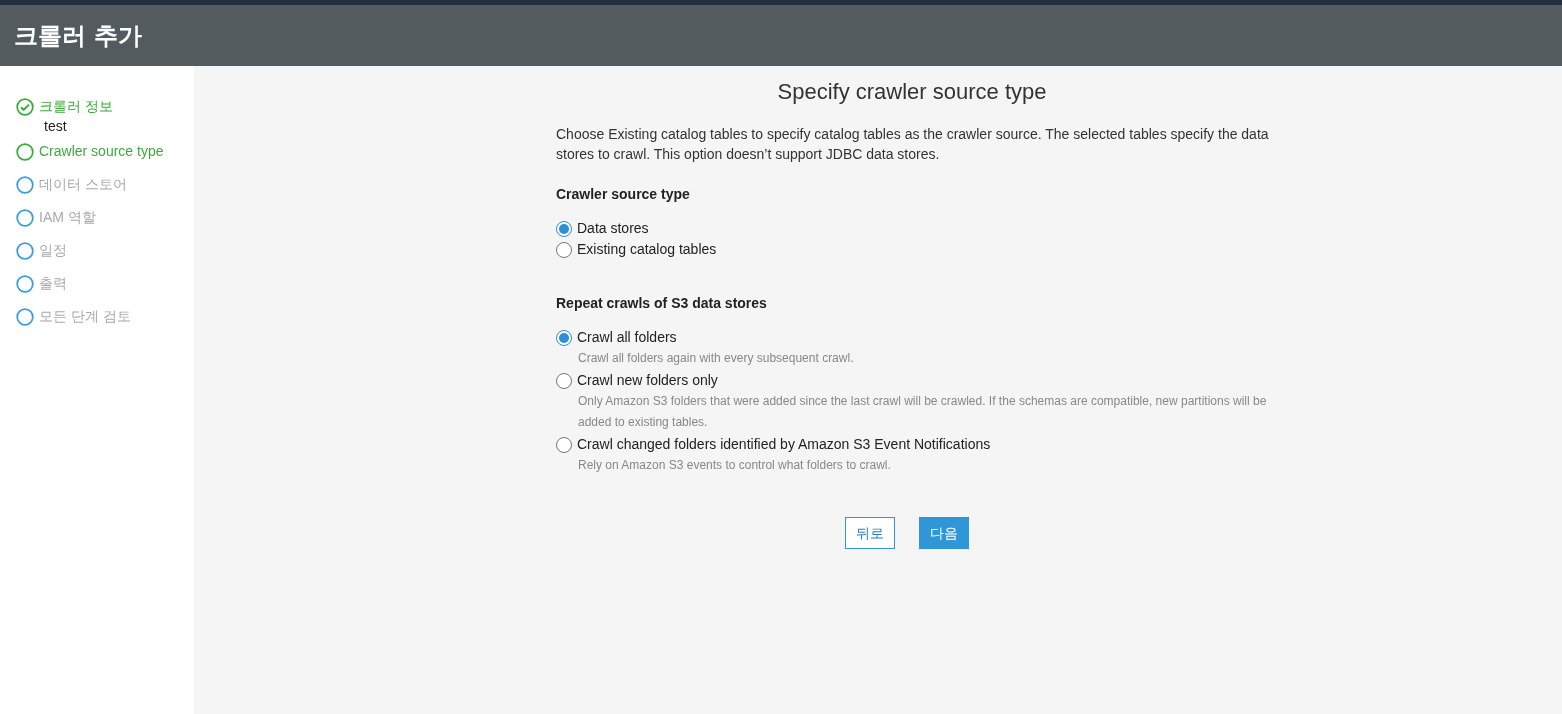  I want to click on step-label: 출력, so click(53, 283).